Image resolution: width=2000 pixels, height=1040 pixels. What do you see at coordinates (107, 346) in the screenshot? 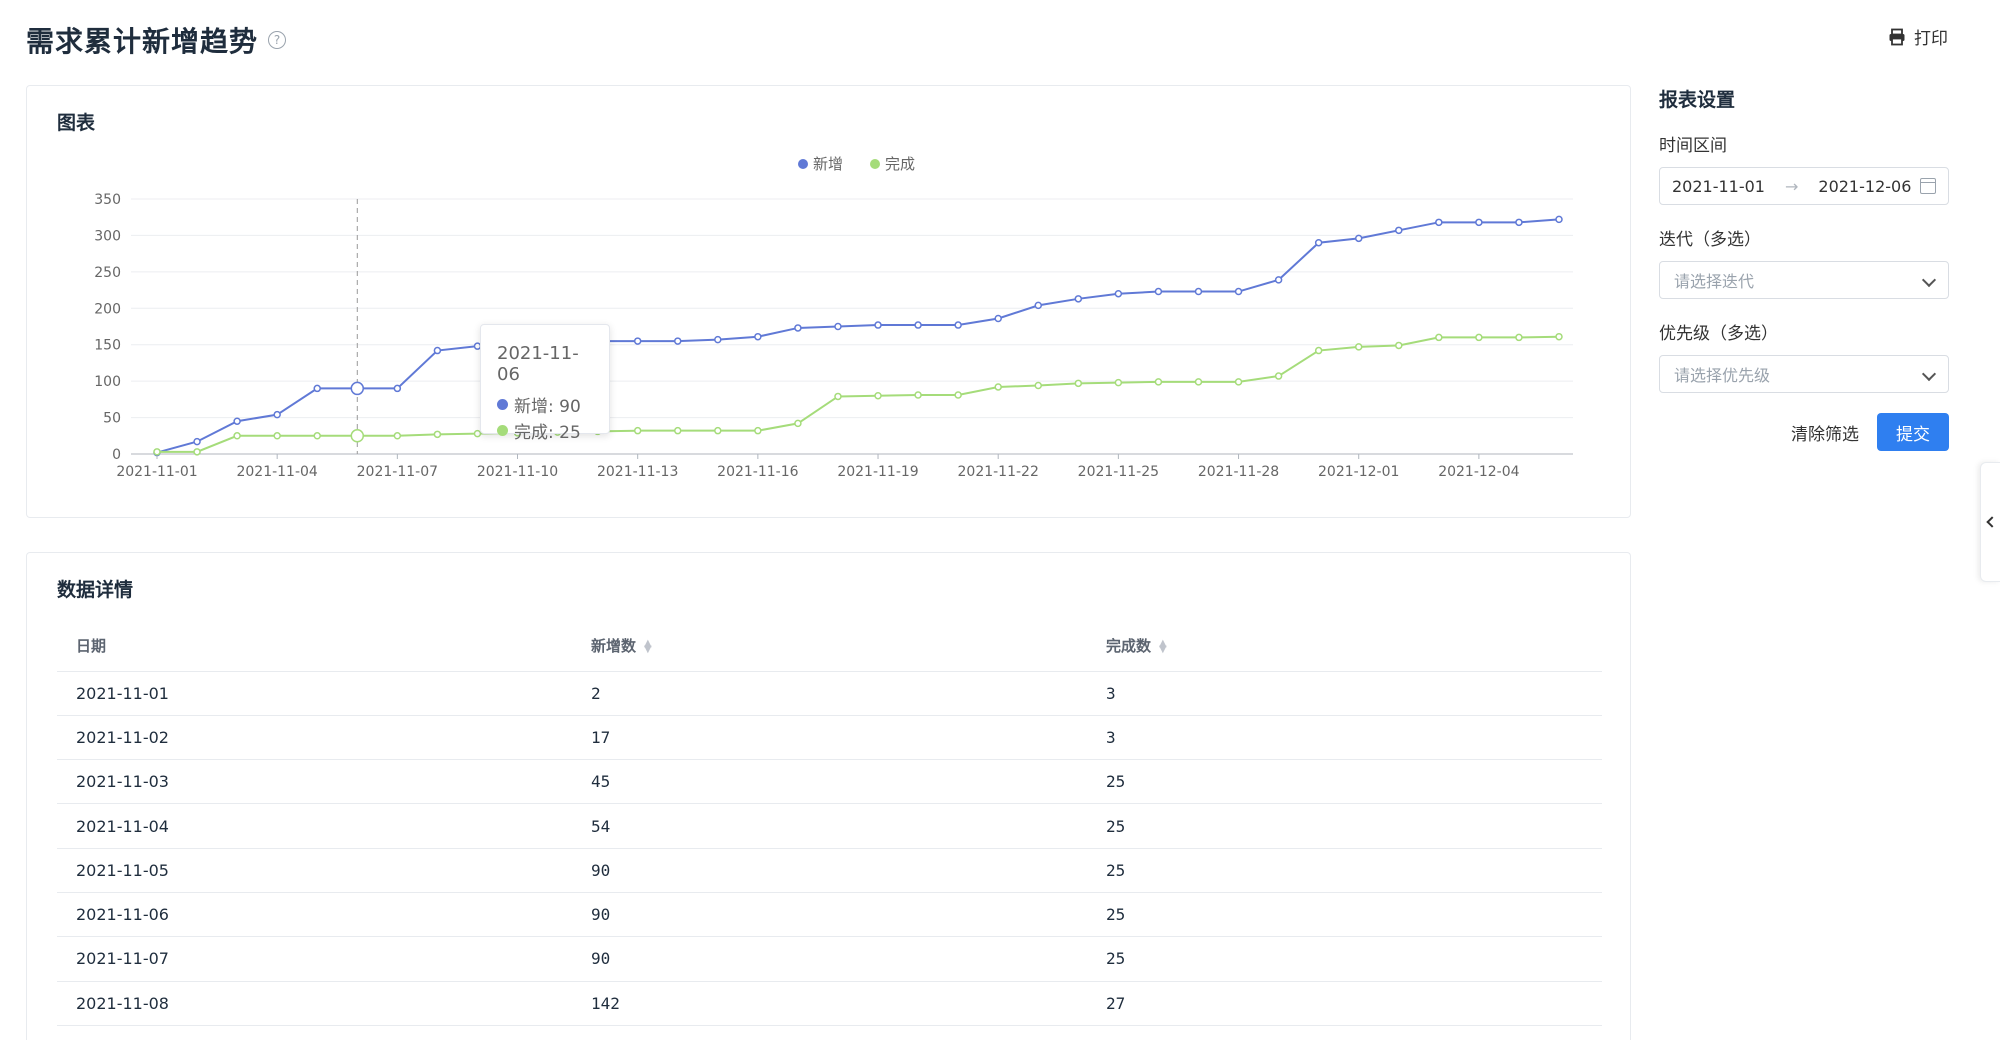
I see `y-tick-label: 150` at bounding box center [107, 346].